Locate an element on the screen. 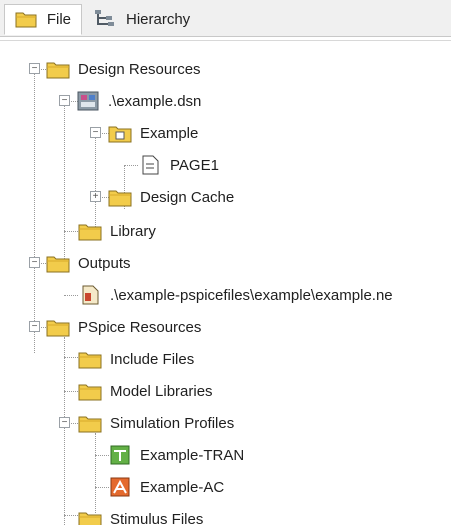 The width and height of the screenshot is (451, 525). expander-simulation-profiles: − is located at coordinates (64, 422).